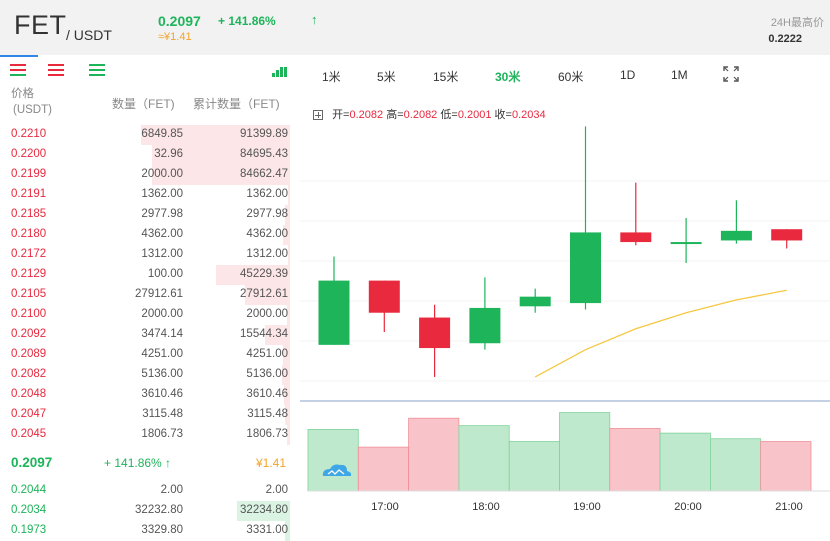 The height and width of the screenshot is (541, 830). Describe the element at coordinates (179, 21) in the screenshot. I see `last-price: 0.2097` at that location.